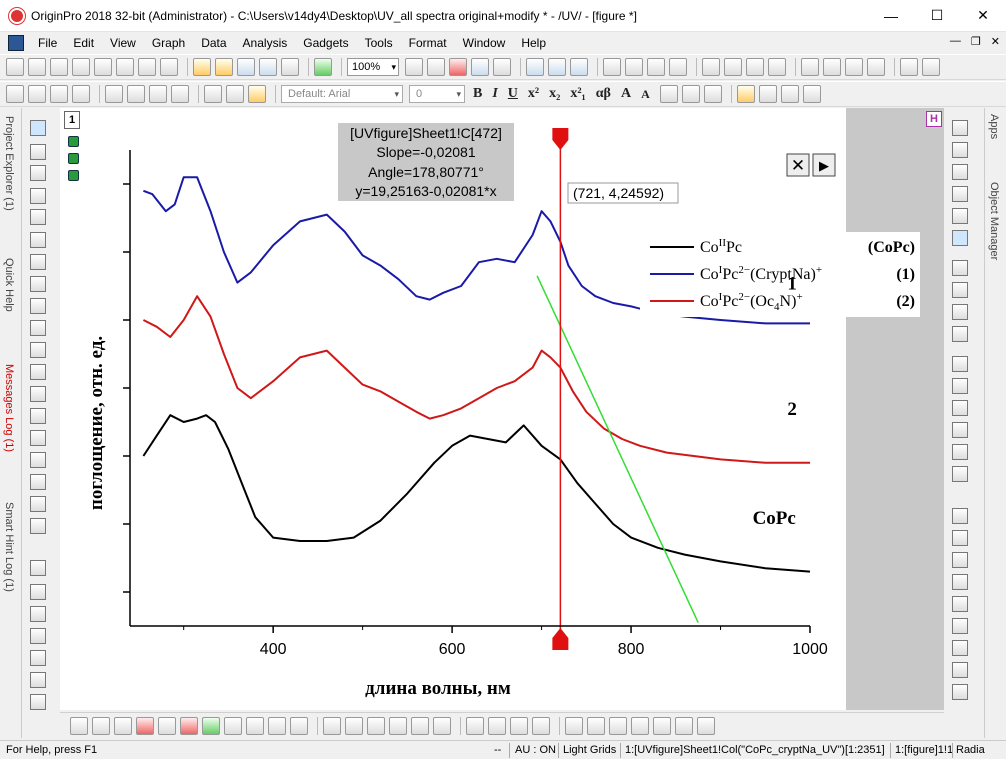 The image size is (1006, 759). Describe the element at coordinates (38, 702) in the screenshot. I see `folder-tool-icon` at that location.